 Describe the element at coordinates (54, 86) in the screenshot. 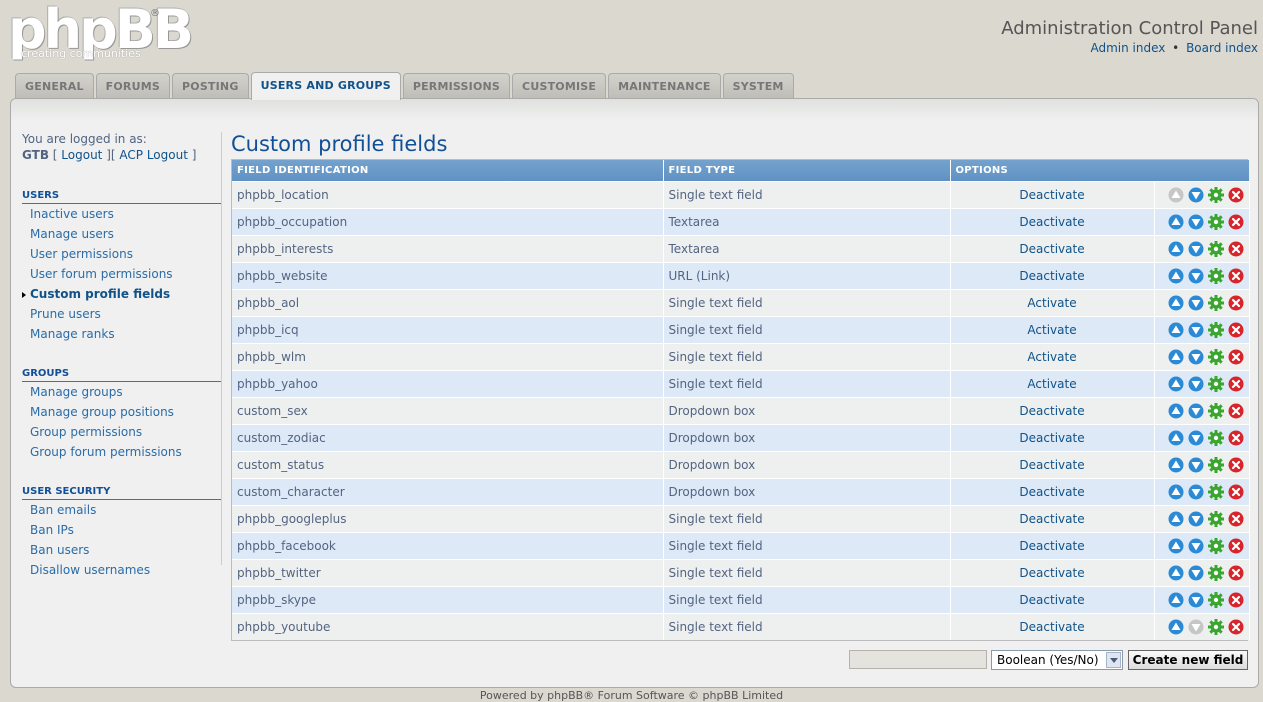

I see `tab-general: GENERAL` at that location.